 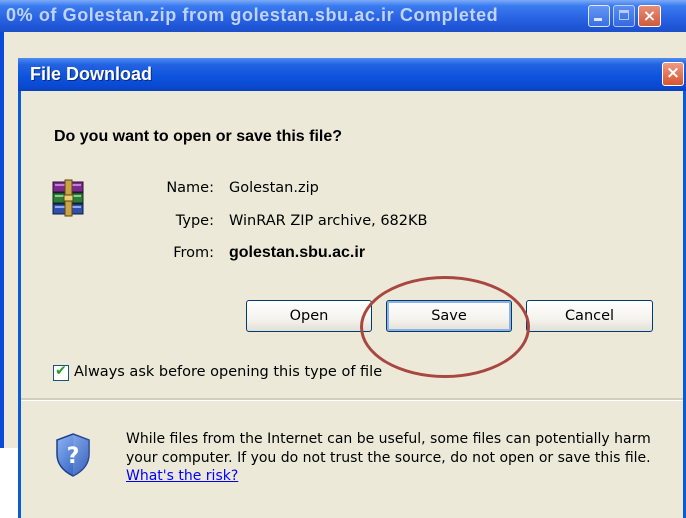 I want to click on maximize-button, so click(x=624, y=16).